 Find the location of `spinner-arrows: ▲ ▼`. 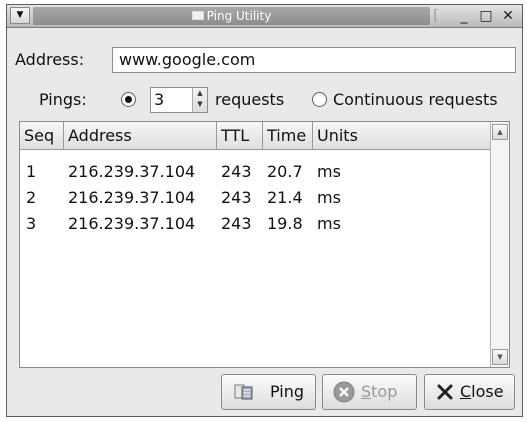

spinner-arrows: ▲ ▼ is located at coordinates (199, 100).